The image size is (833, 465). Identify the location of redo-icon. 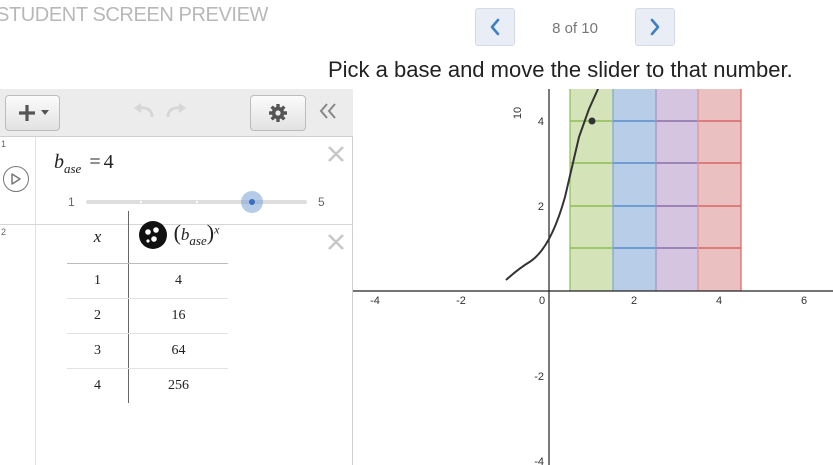
(176, 111).